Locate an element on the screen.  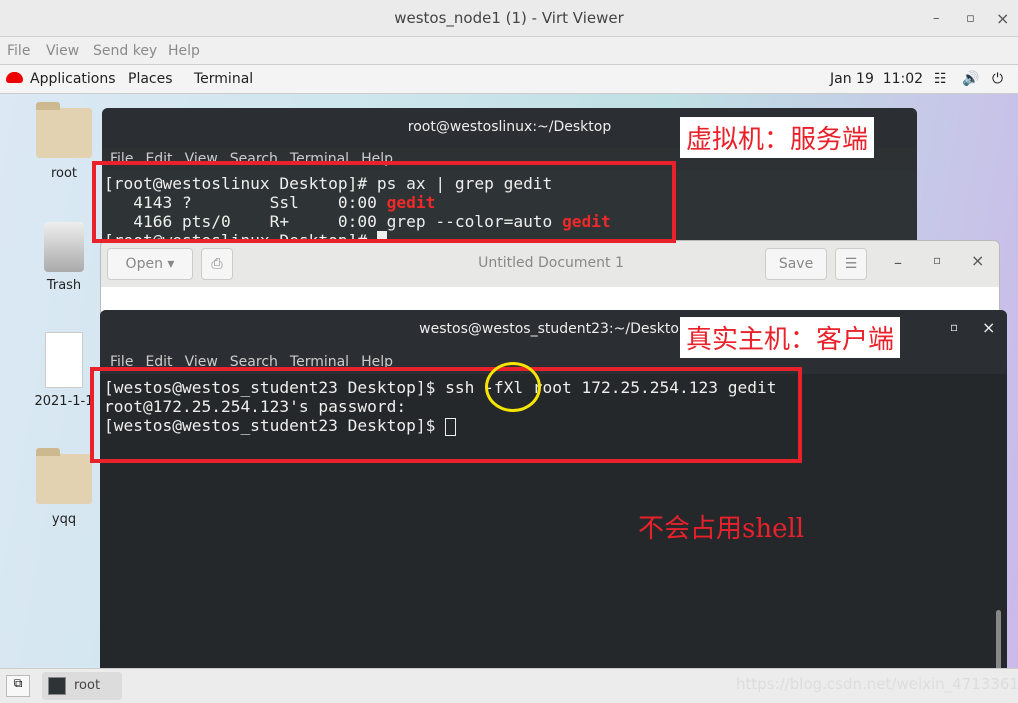
power-icon: ⏻ is located at coordinates (997, 79).